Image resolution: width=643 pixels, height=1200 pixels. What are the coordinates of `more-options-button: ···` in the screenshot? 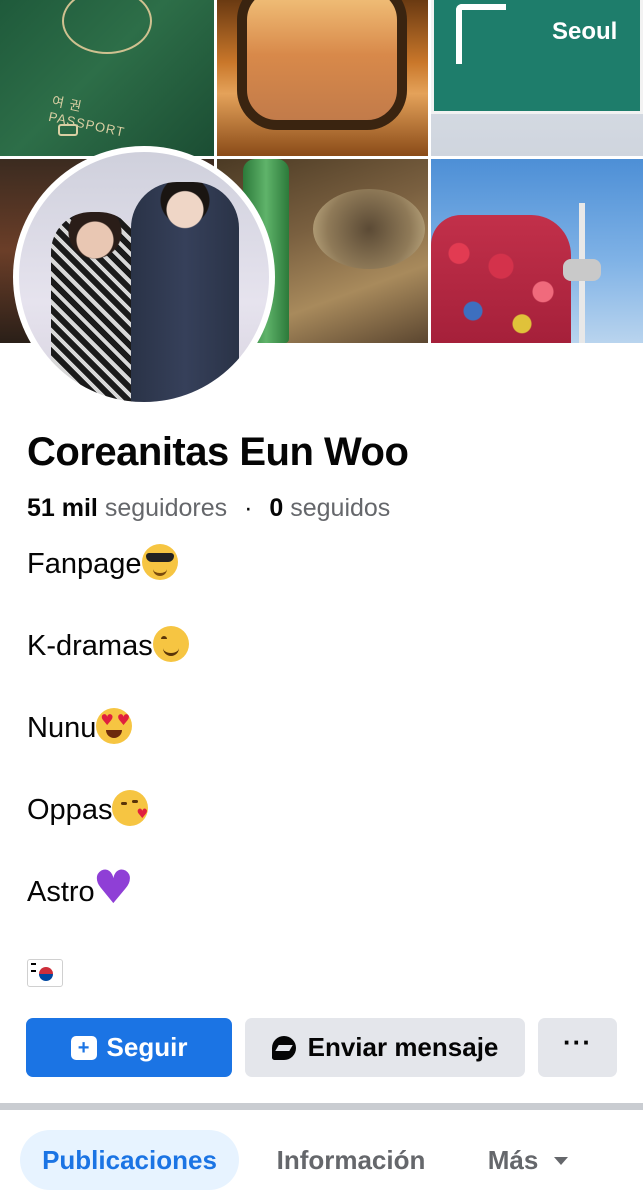 It's located at (577, 1047).